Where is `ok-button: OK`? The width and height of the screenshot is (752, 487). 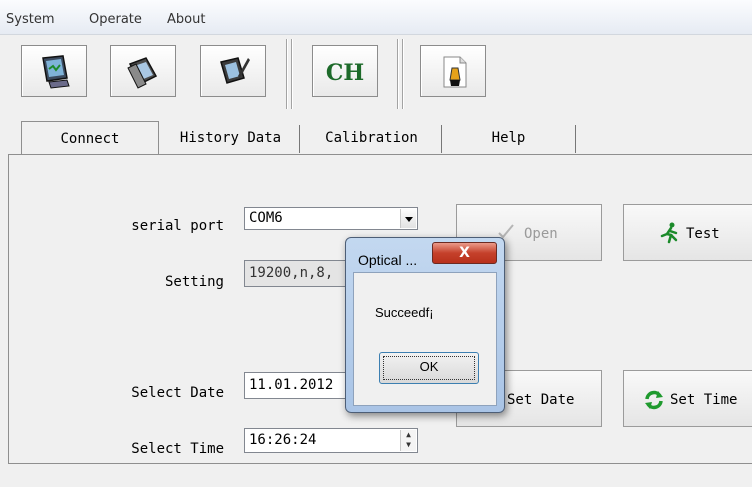 ok-button: OK is located at coordinates (429, 368).